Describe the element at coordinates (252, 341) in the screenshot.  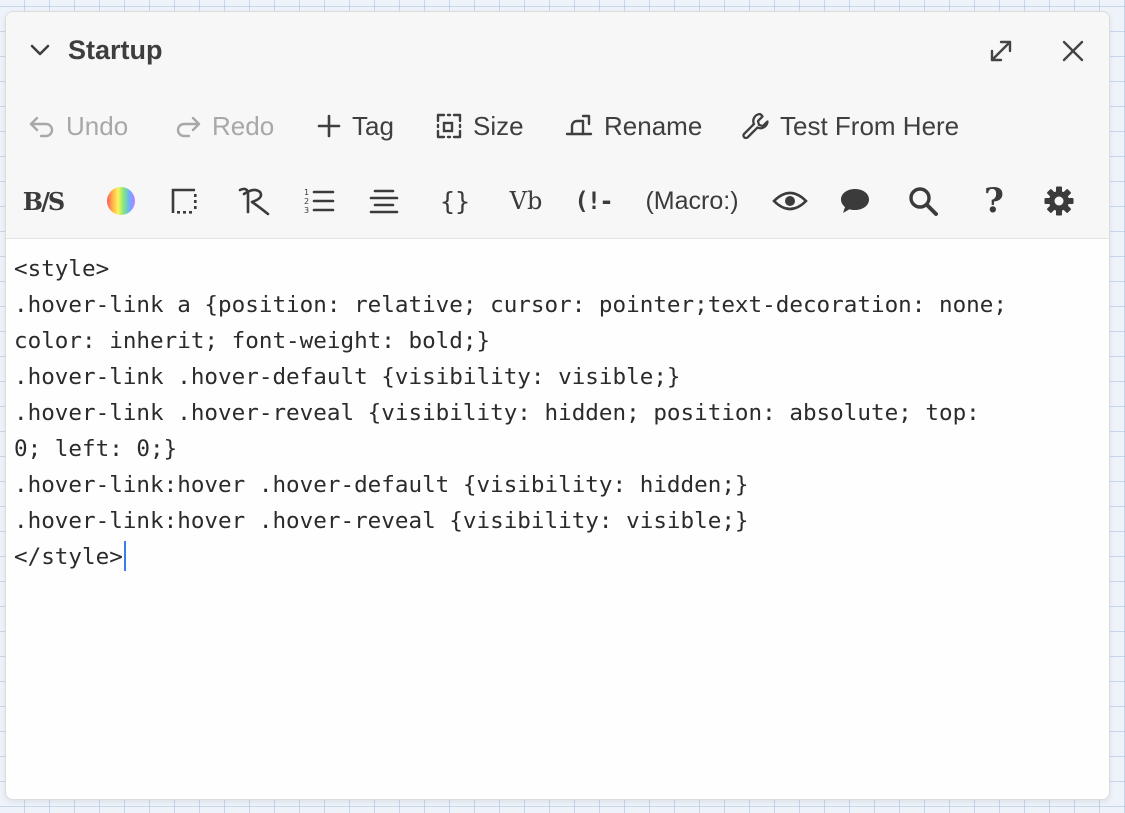
I see `code-line: color: inherit; font-weight: bold;}` at that location.